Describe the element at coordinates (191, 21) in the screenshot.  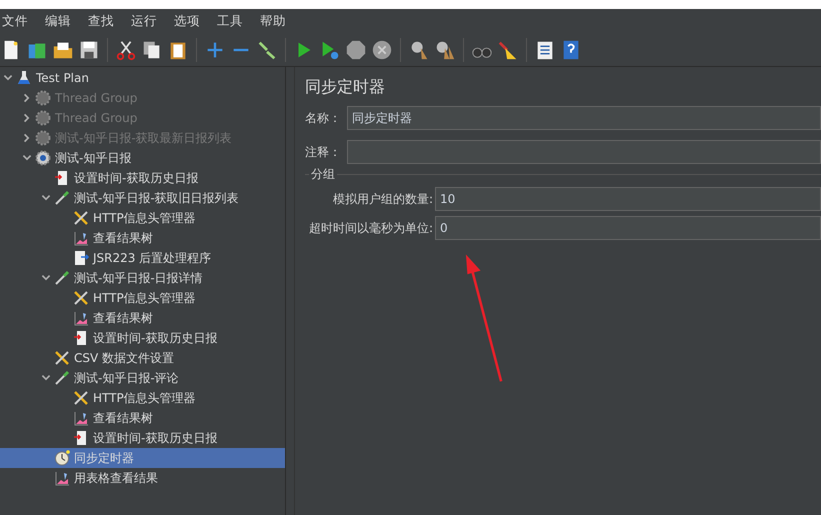
I see `menu-item: 选项` at that location.